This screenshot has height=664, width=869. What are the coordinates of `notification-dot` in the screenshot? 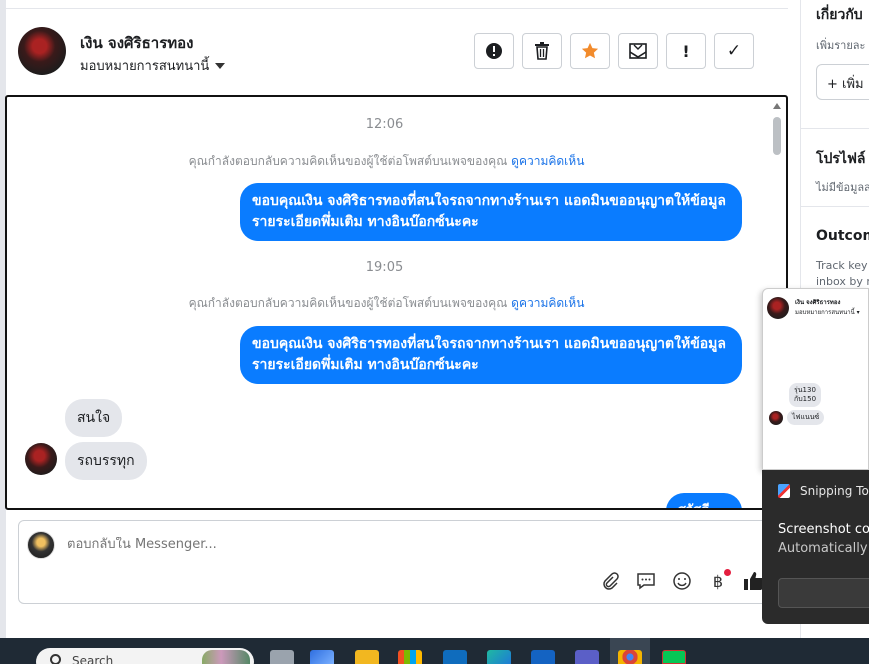 It's located at (727, 572).